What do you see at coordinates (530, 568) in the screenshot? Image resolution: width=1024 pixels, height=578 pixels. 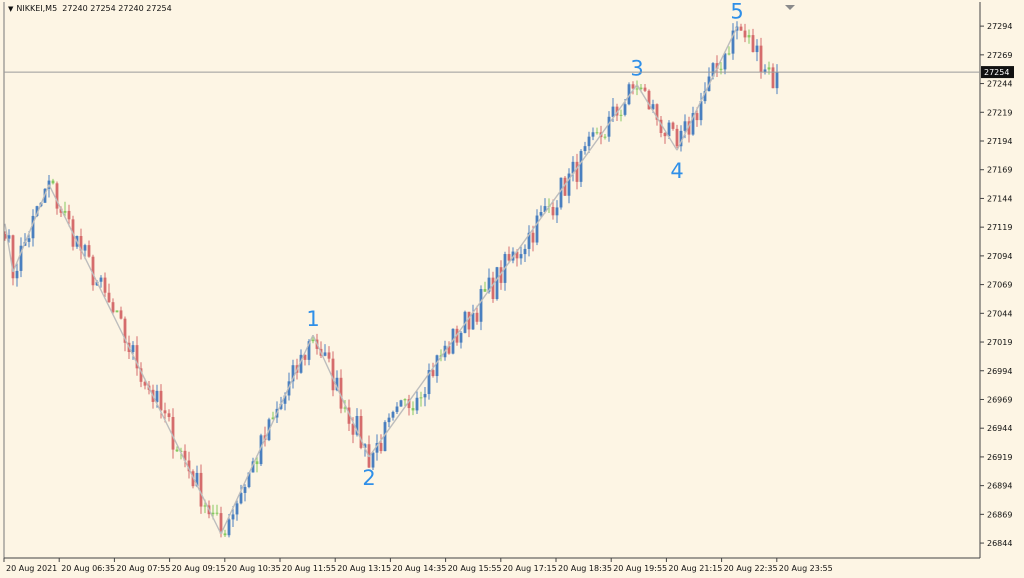 I see `time-tick-label: 20 Aug 17:15` at bounding box center [530, 568].